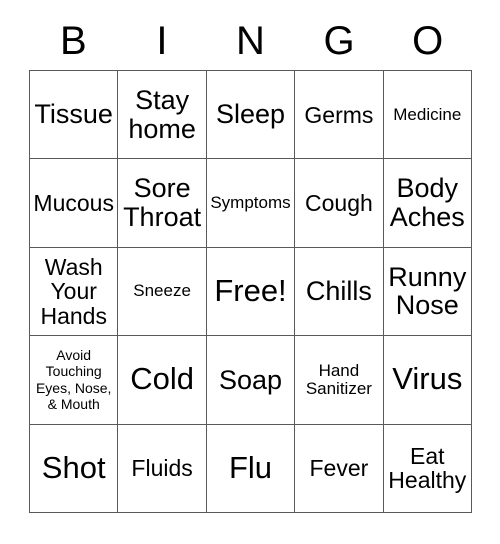 Image resolution: width=500 pixels, height=544 pixels. I want to click on bingo-cell-label: Cough, so click(339, 202).